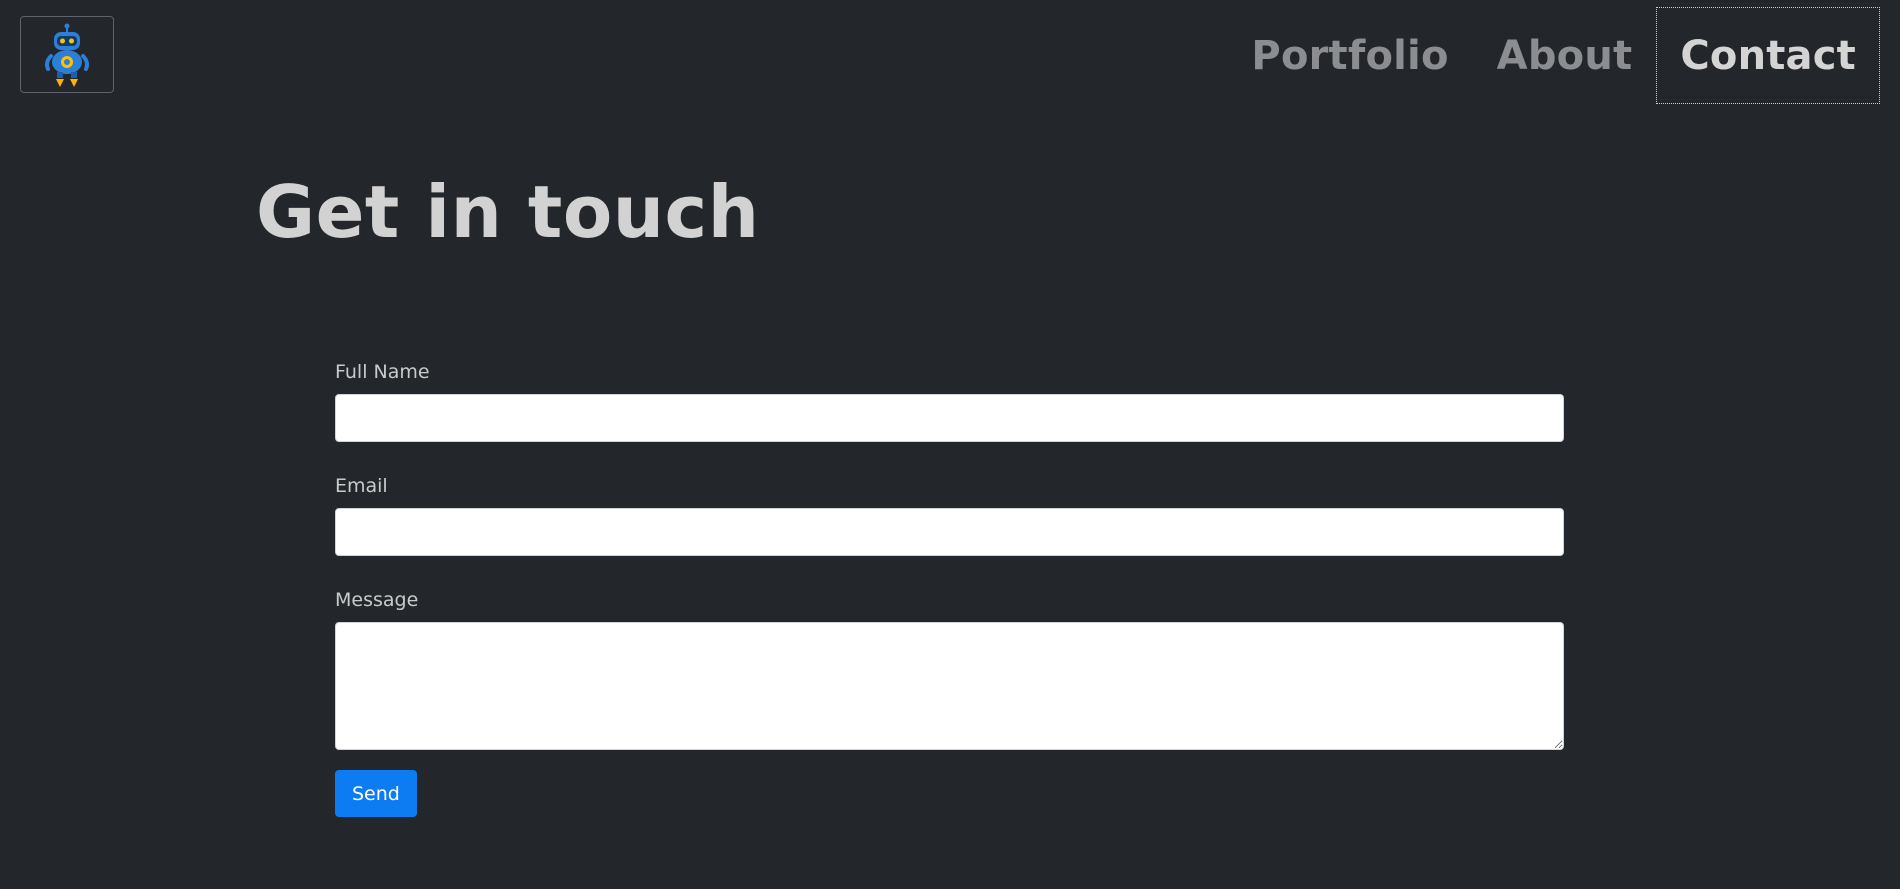 The height and width of the screenshot is (889, 1900). Describe the element at coordinates (949, 686) in the screenshot. I see `message-textarea` at that location.